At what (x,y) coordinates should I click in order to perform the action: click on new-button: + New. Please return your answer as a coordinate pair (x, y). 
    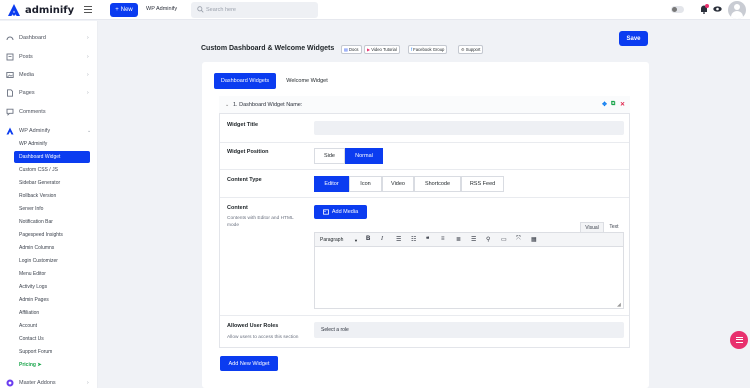
    Looking at the image, I should click on (124, 10).